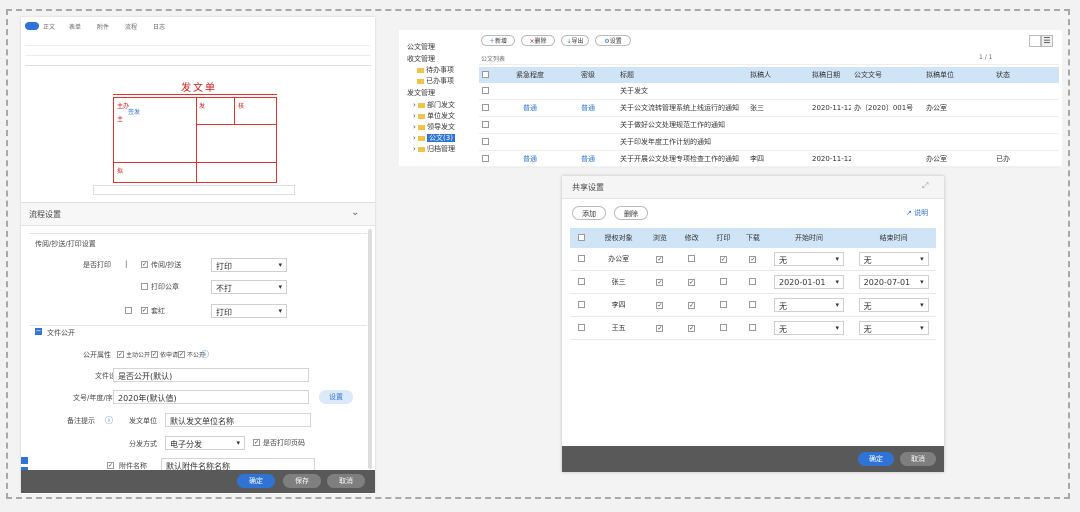 The height and width of the screenshot is (512, 1080). Describe the element at coordinates (205, 354) in the screenshot. I see `pub-help-icon: ⓘ` at that location.